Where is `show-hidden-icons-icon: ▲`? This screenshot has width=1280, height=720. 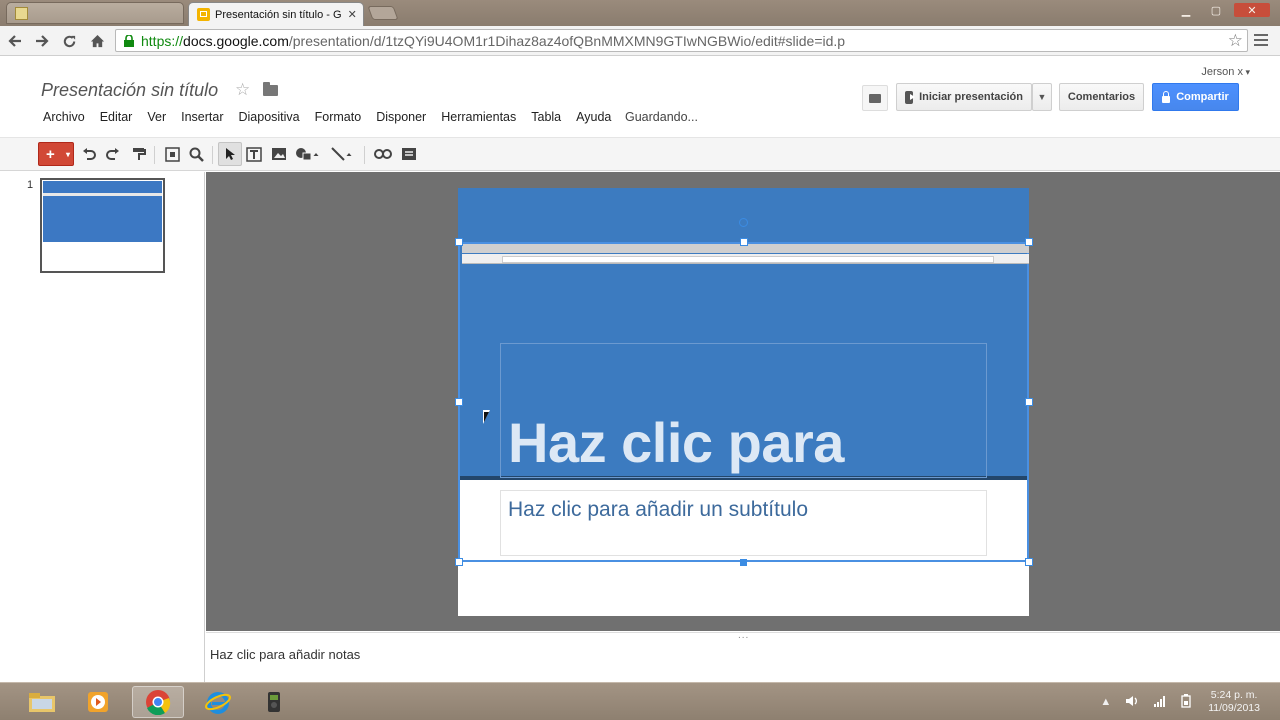 show-hidden-icons-icon: ▲ is located at coordinates (1105, 702).